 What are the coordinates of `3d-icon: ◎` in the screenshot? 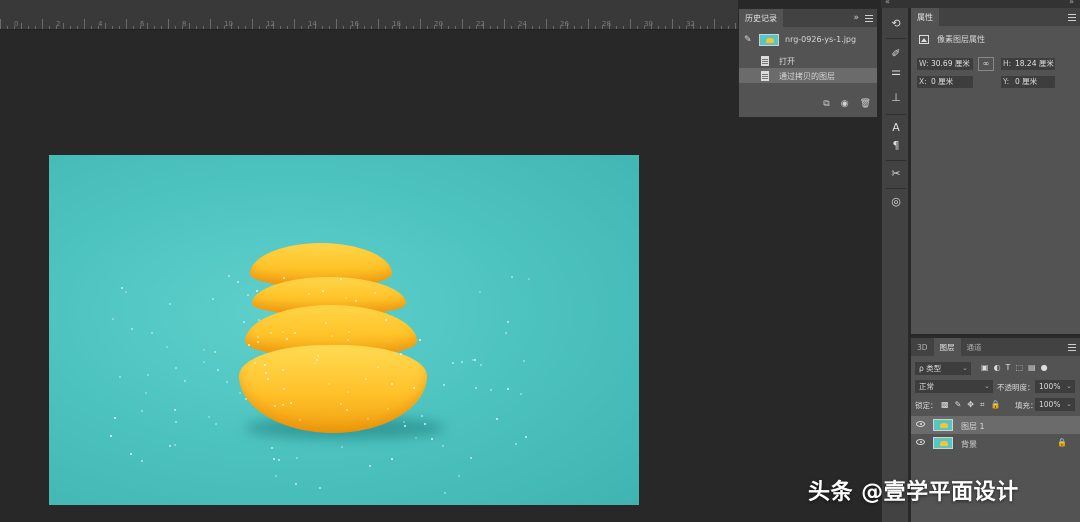 It's located at (896, 202).